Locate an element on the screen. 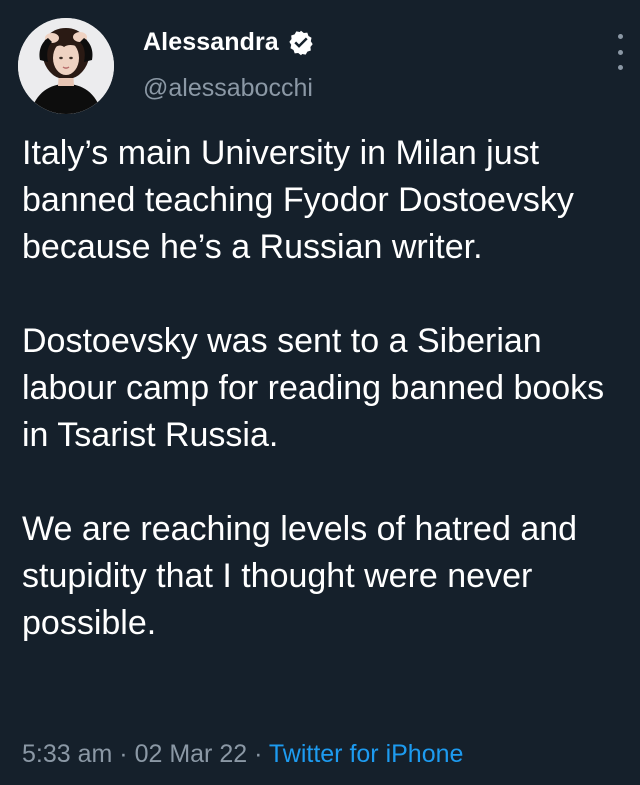 Image resolution: width=640 pixels, height=785 pixels. verified-badge-icon is located at coordinates (301, 43).